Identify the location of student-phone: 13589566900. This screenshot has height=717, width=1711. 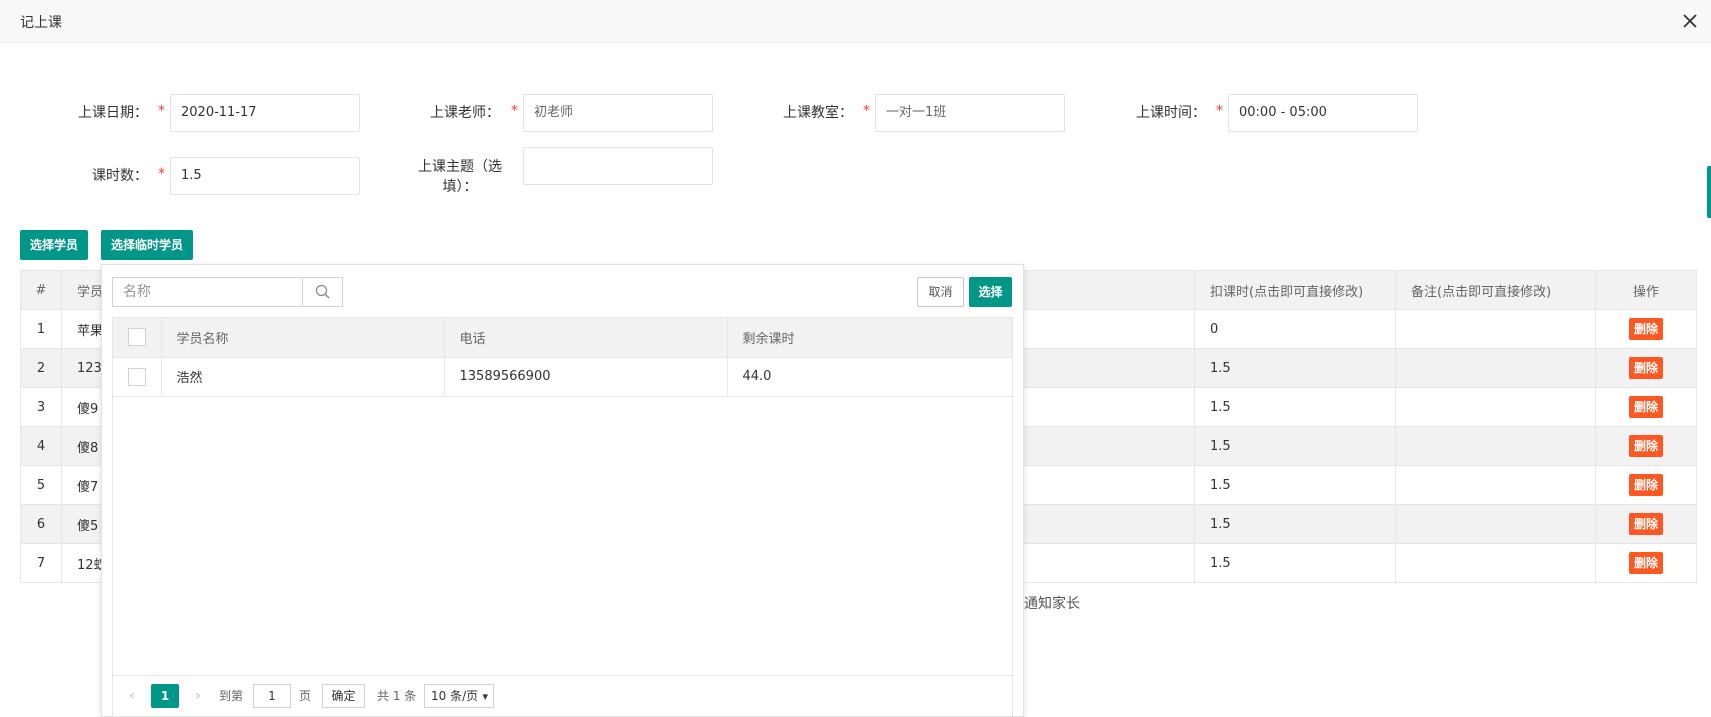
(586, 377).